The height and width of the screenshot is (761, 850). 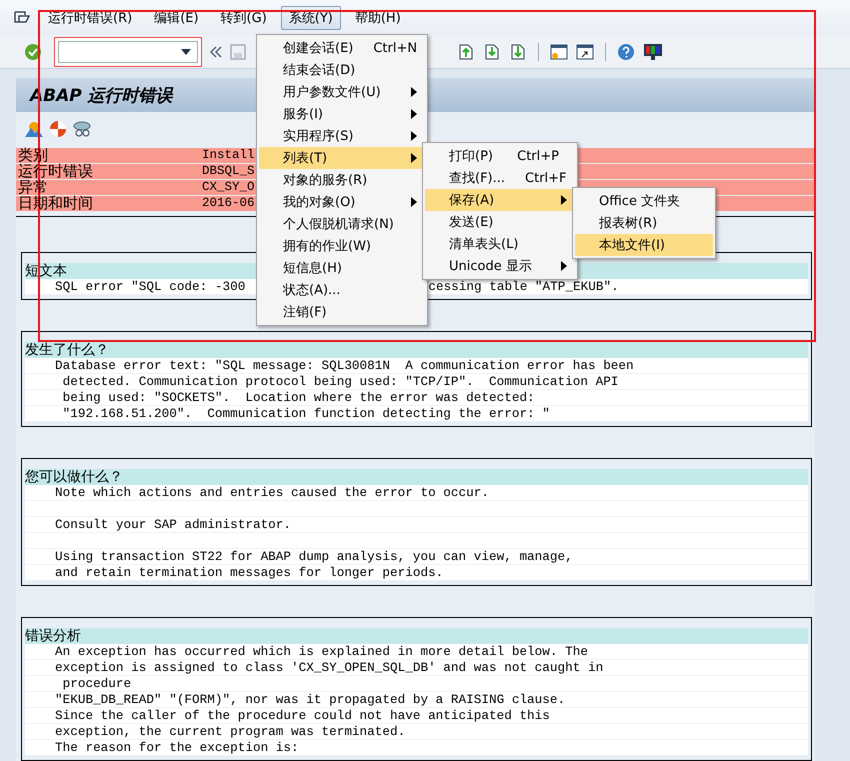 What do you see at coordinates (492, 51) in the screenshot?
I see `page-down-icon` at bounding box center [492, 51].